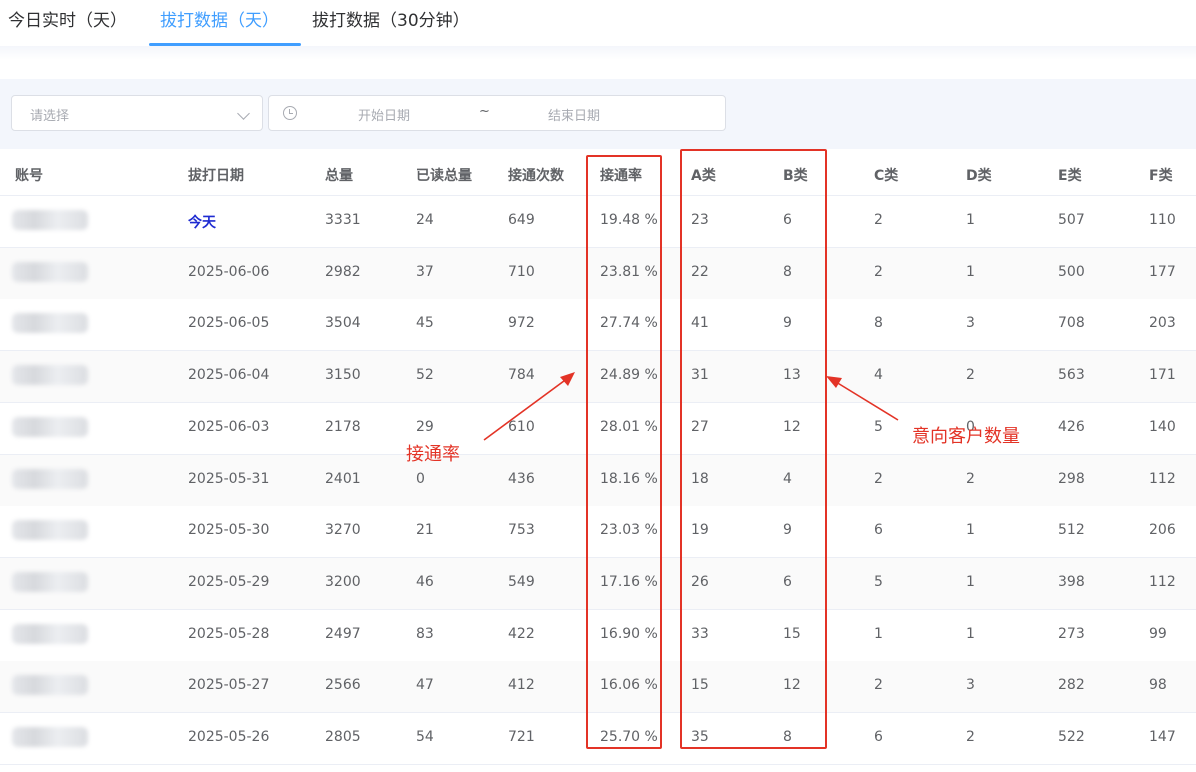 This screenshot has width=1196, height=772. I want to click on cell-dial-date: 2025-05-26, so click(229, 737).